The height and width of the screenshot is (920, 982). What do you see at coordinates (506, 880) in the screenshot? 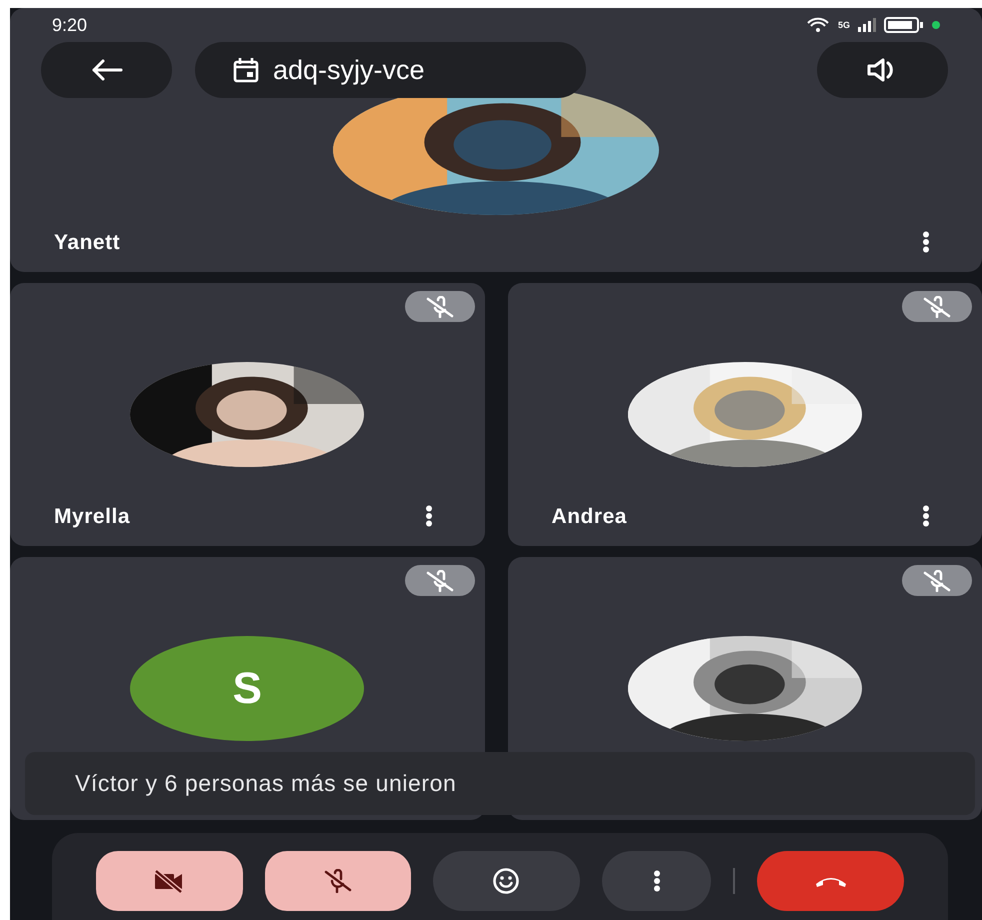
I see `smiley-icon` at bounding box center [506, 880].